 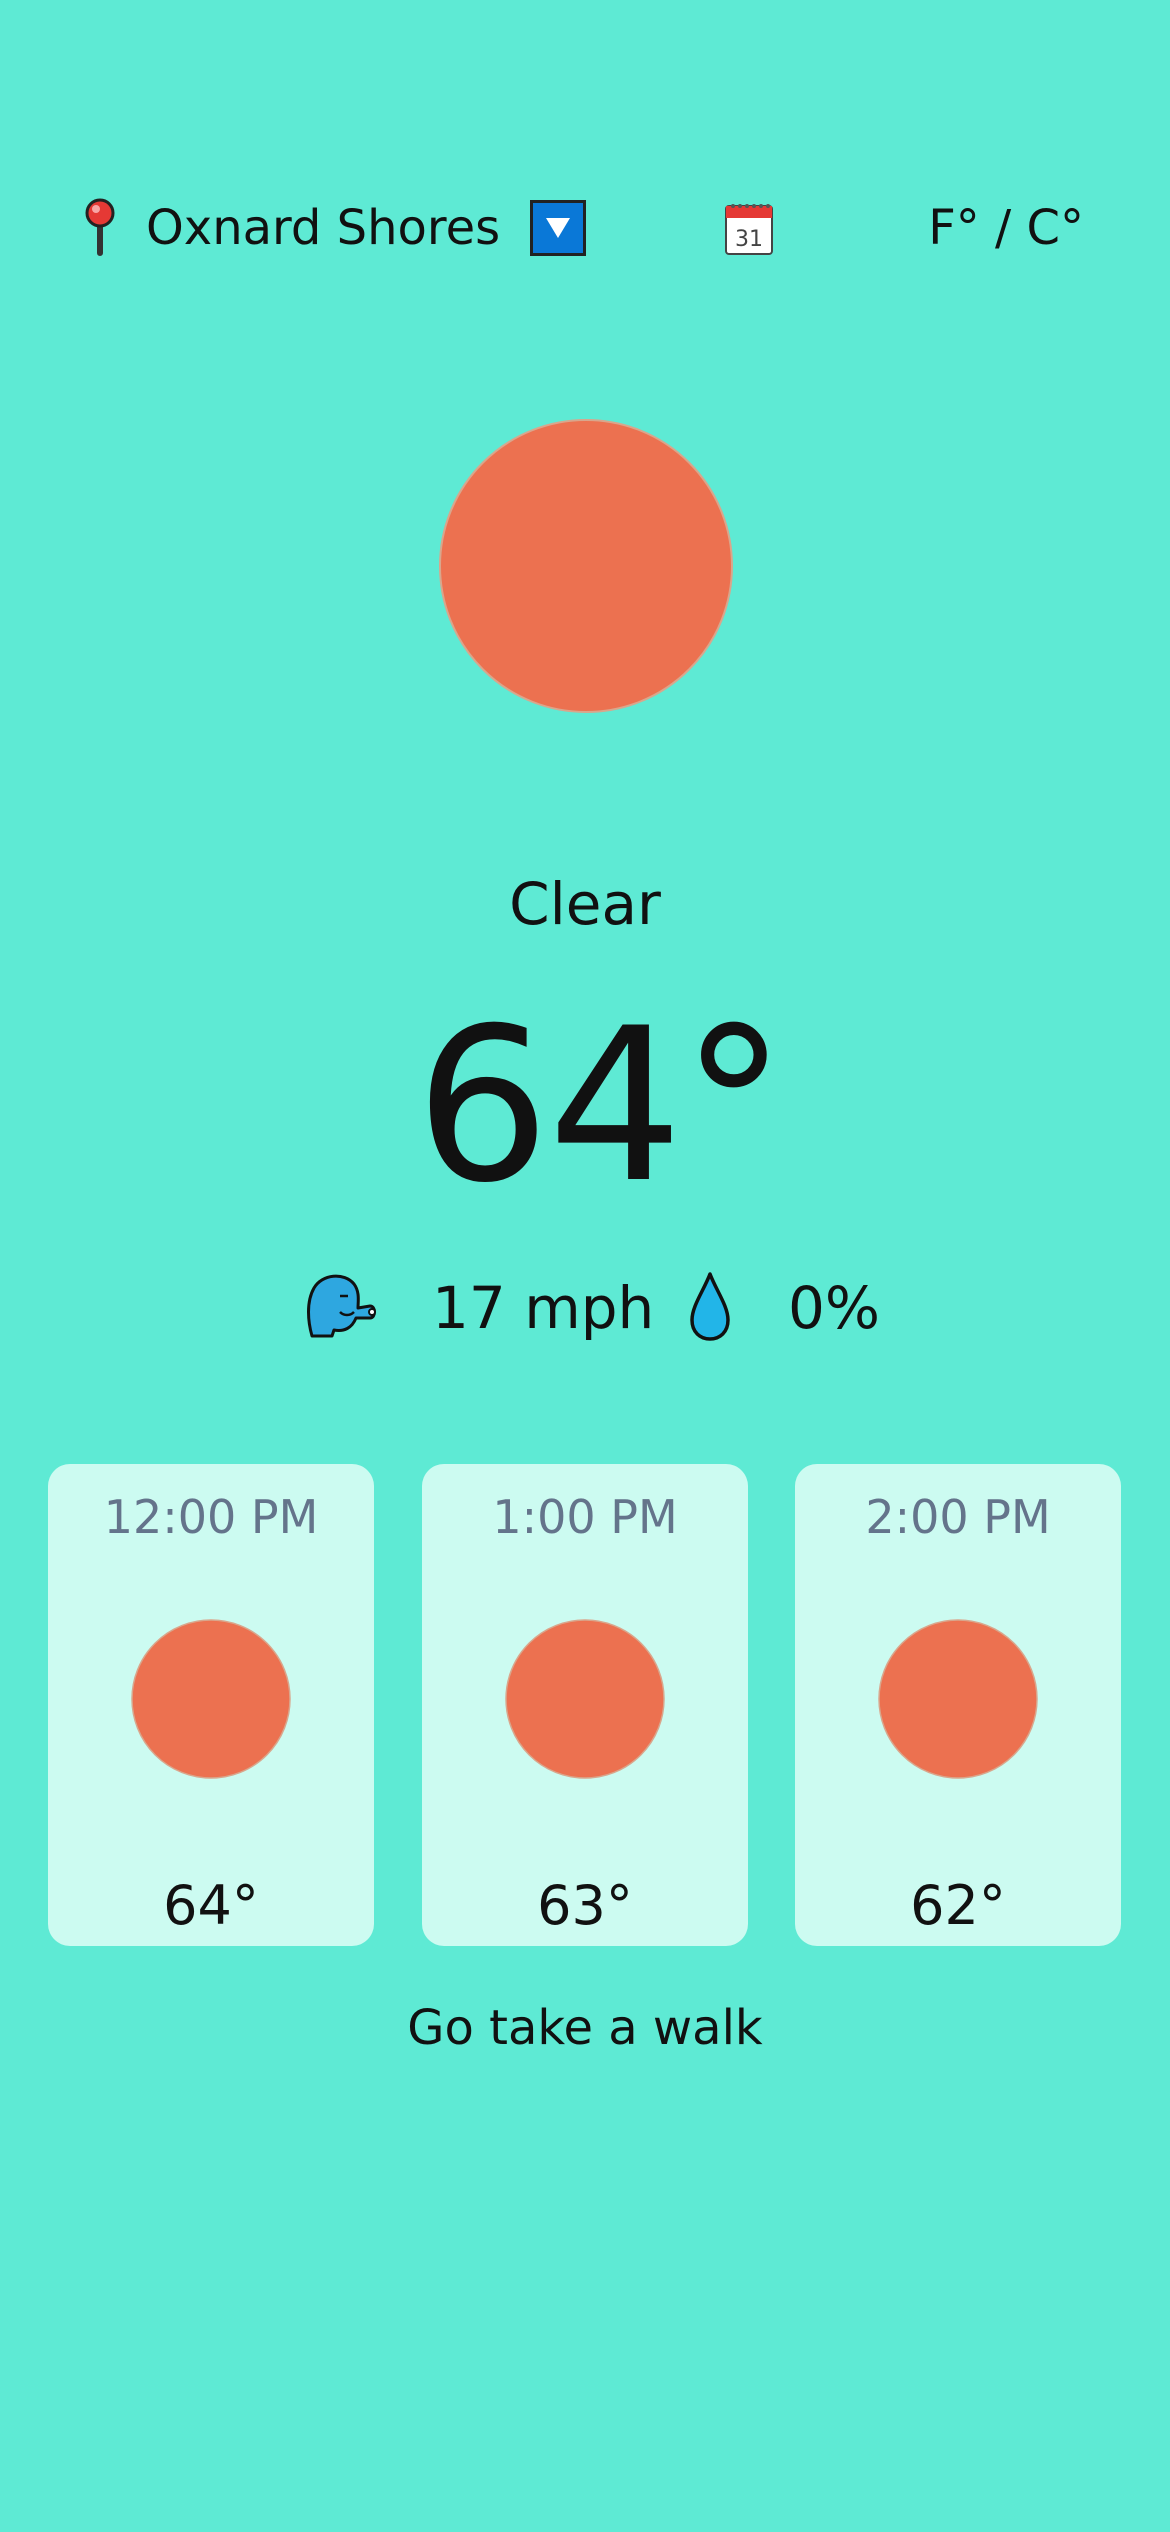 What do you see at coordinates (585, 1517) in the screenshot?
I see `hourly-time: 1:00 PM` at bounding box center [585, 1517].